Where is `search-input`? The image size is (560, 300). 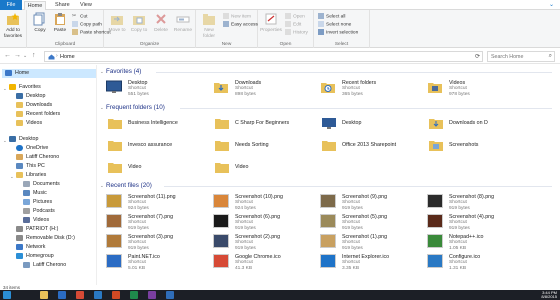
search-input is located at coordinates (515, 56).